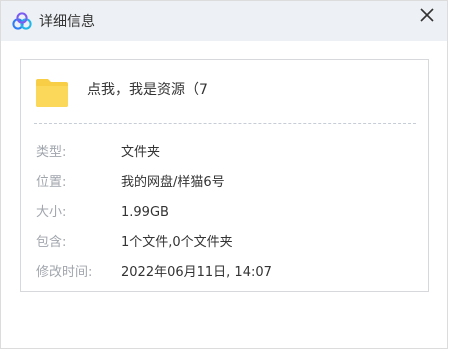 The height and width of the screenshot is (351, 450). Describe the element at coordinates (22, 21) in the screenshot. I see `cloud-logo-icon` at that location.